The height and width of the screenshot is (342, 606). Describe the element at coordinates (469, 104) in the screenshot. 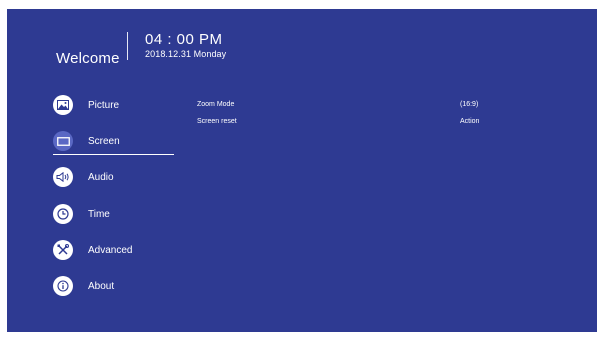

I see `setting-value: (16:9)` at that location.